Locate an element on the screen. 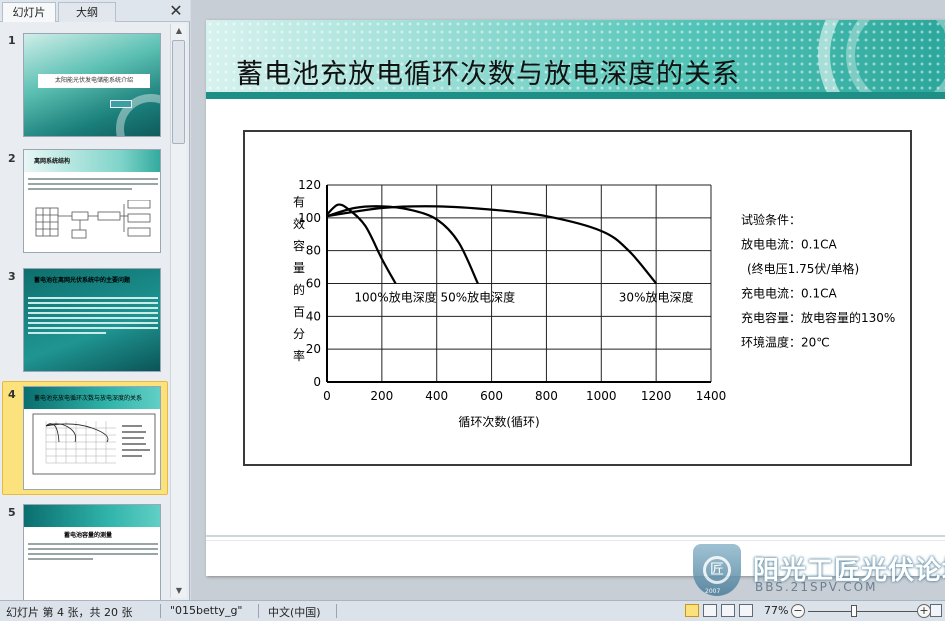  footer-line is located at coordinates (575, 536).